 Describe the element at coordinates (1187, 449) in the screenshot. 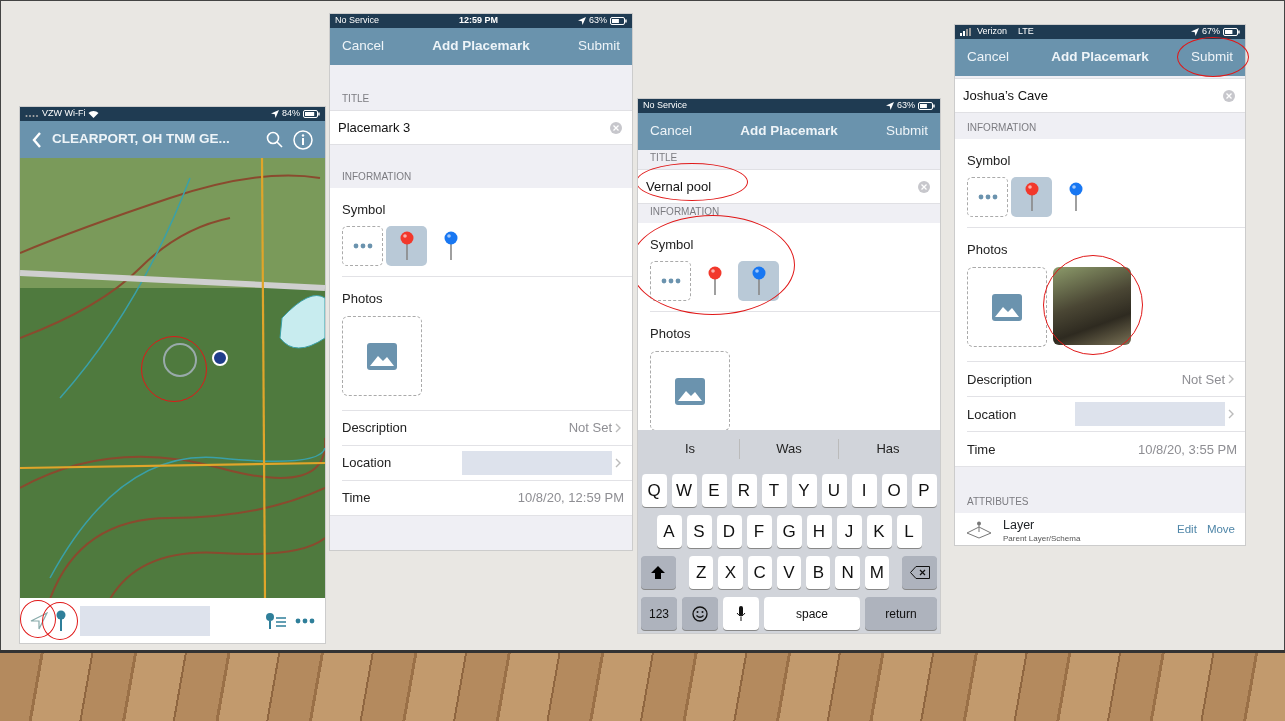

I see `row-value: 10/8/20, 3:55 PM` at that location.